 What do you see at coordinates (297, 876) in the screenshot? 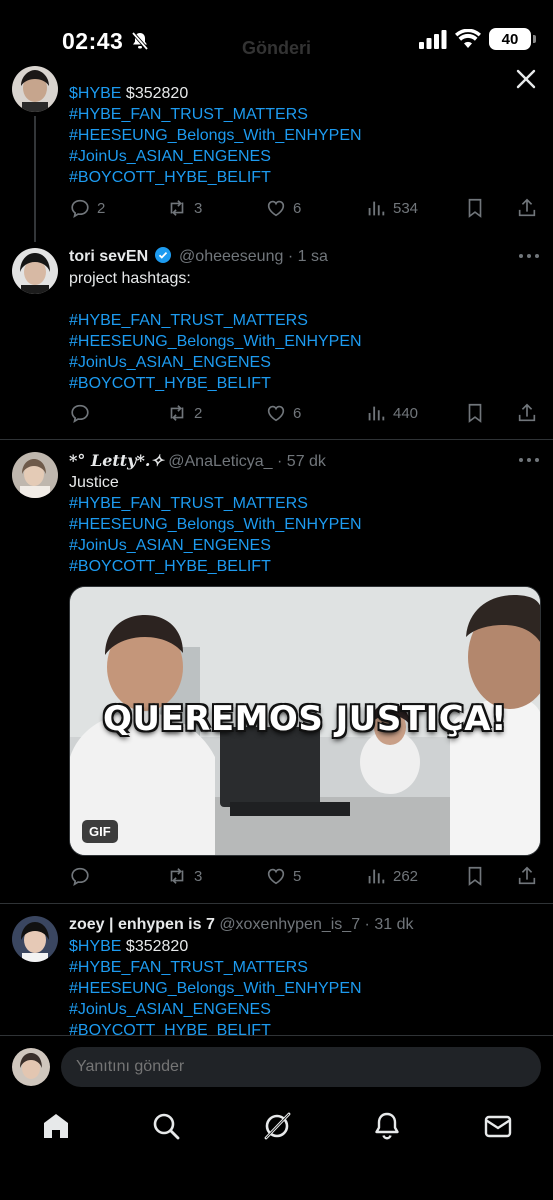
I see `like-count: 5` at bounding box center [297, 876].